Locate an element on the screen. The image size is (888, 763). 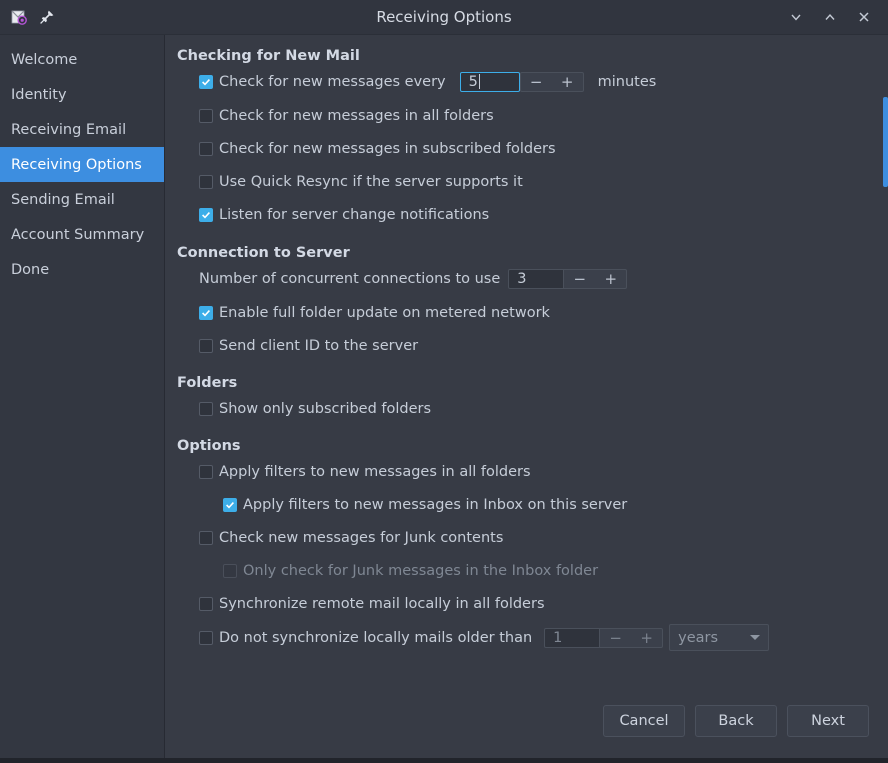
row-show-subscribed-only: Show only subscribed folders is located at coordinates (523, 408).